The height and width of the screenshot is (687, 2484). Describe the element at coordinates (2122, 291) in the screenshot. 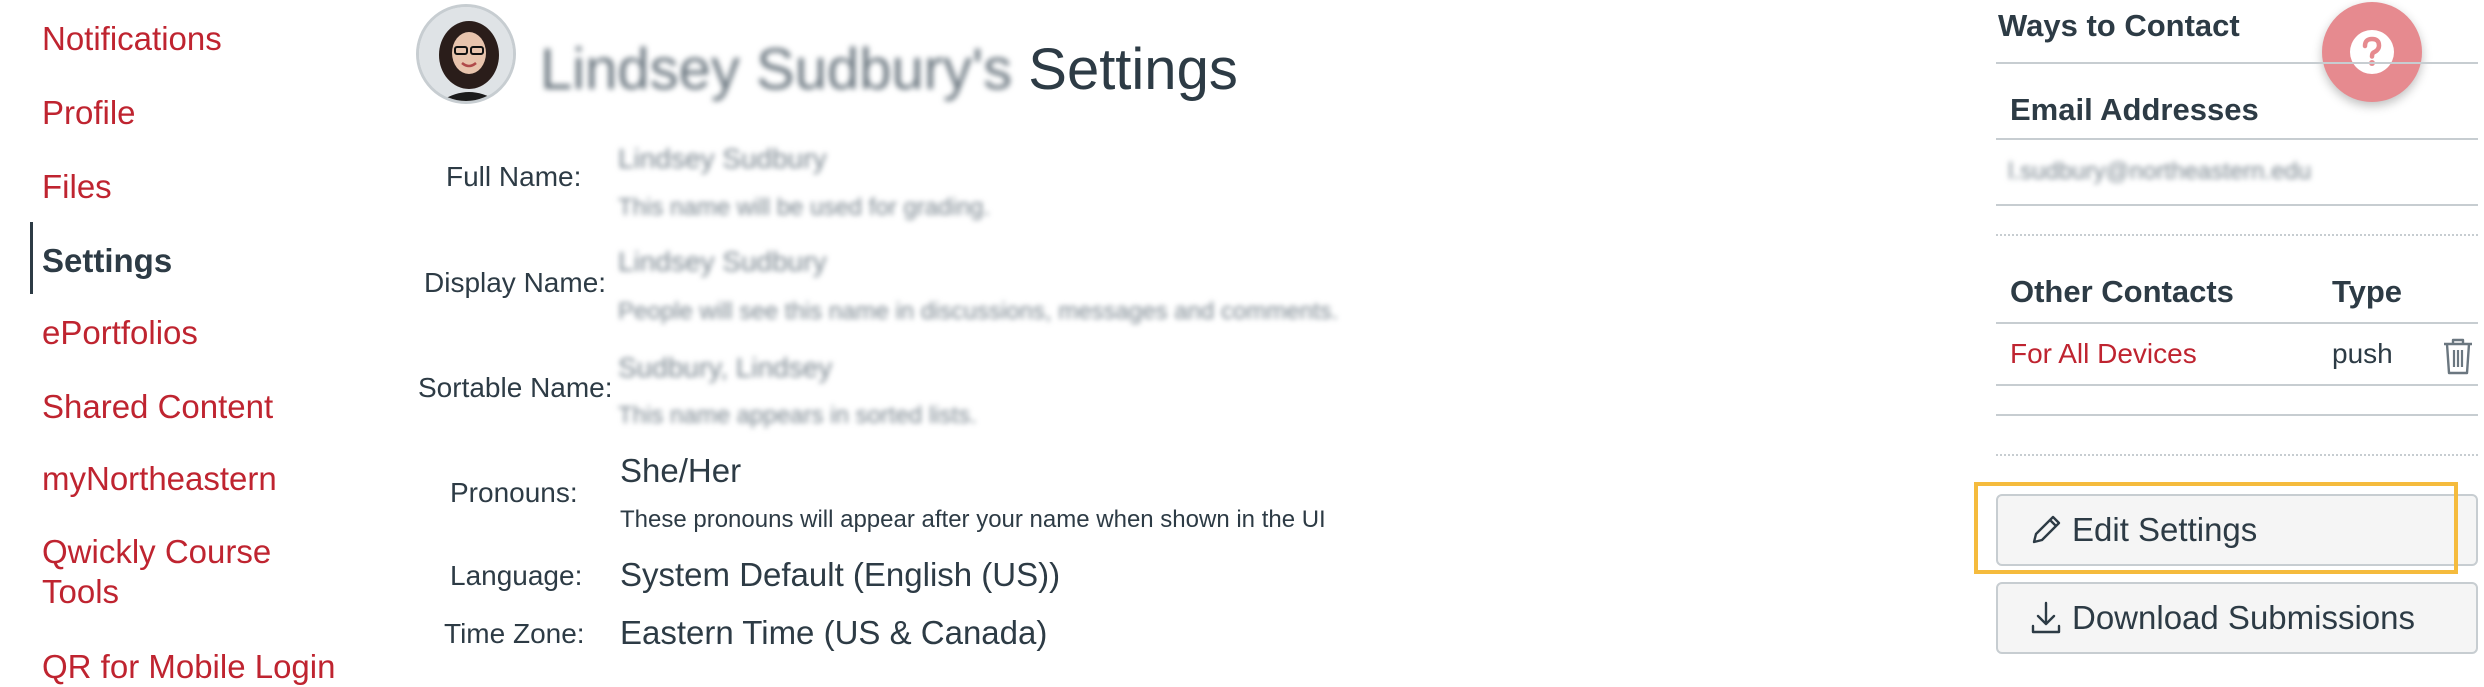

I see `other-contacts-heading: Other Contacts` at that location.